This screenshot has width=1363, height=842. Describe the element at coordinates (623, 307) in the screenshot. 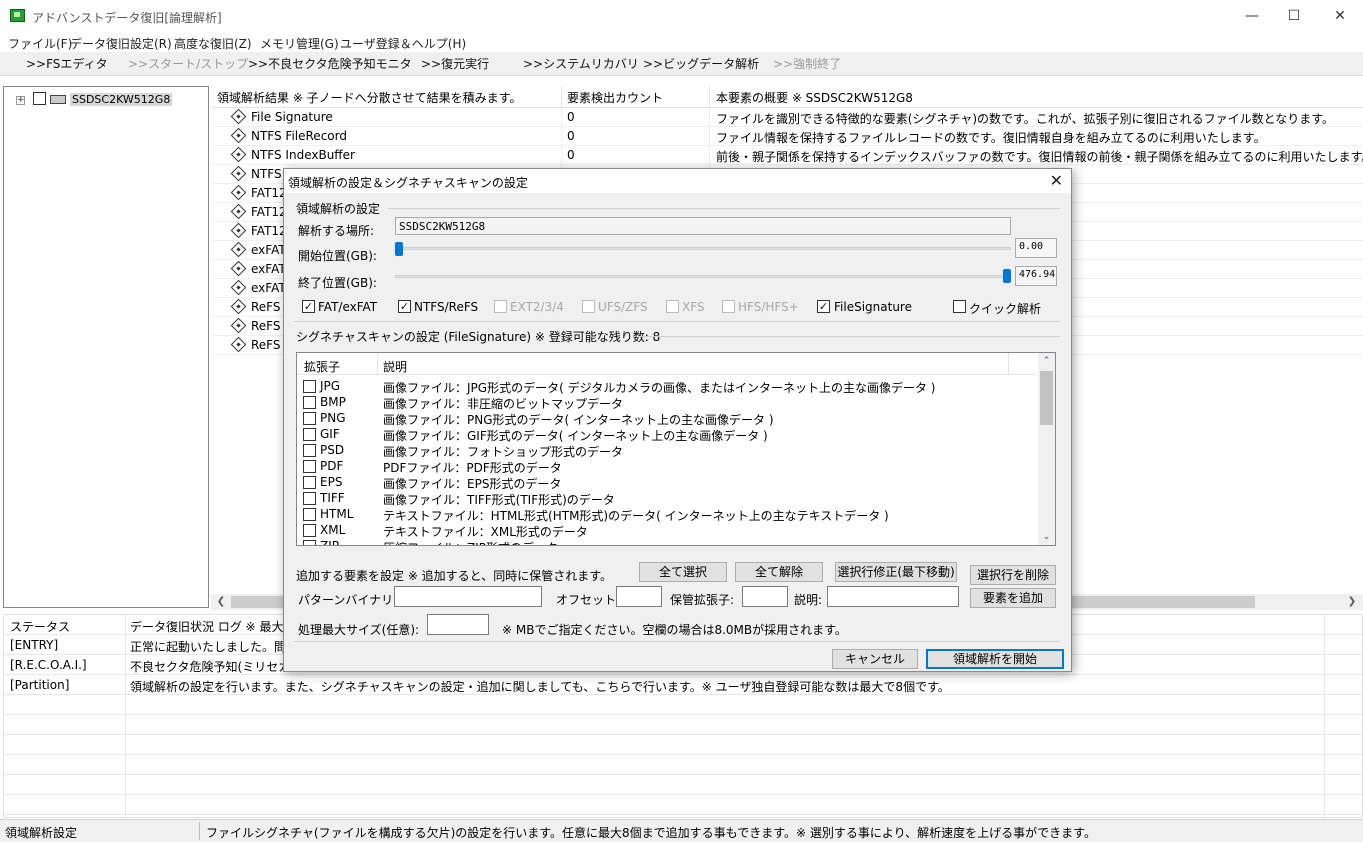

I see `ufs-zfs-label: UFS/ZFS` at that location.